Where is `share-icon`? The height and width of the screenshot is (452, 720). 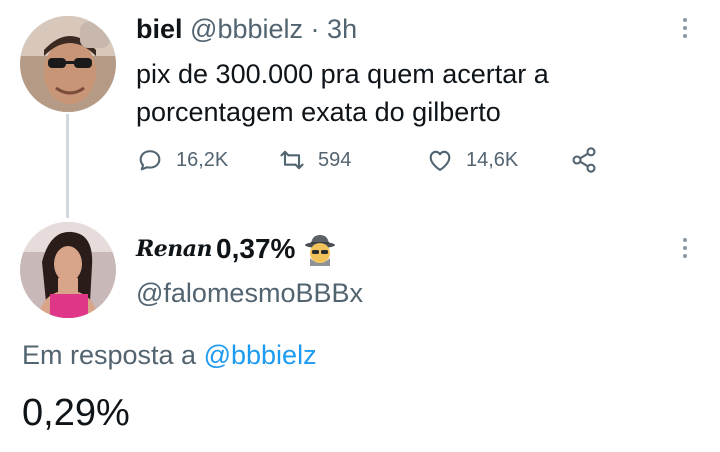
share-icon is located at coordinates (584, 160).